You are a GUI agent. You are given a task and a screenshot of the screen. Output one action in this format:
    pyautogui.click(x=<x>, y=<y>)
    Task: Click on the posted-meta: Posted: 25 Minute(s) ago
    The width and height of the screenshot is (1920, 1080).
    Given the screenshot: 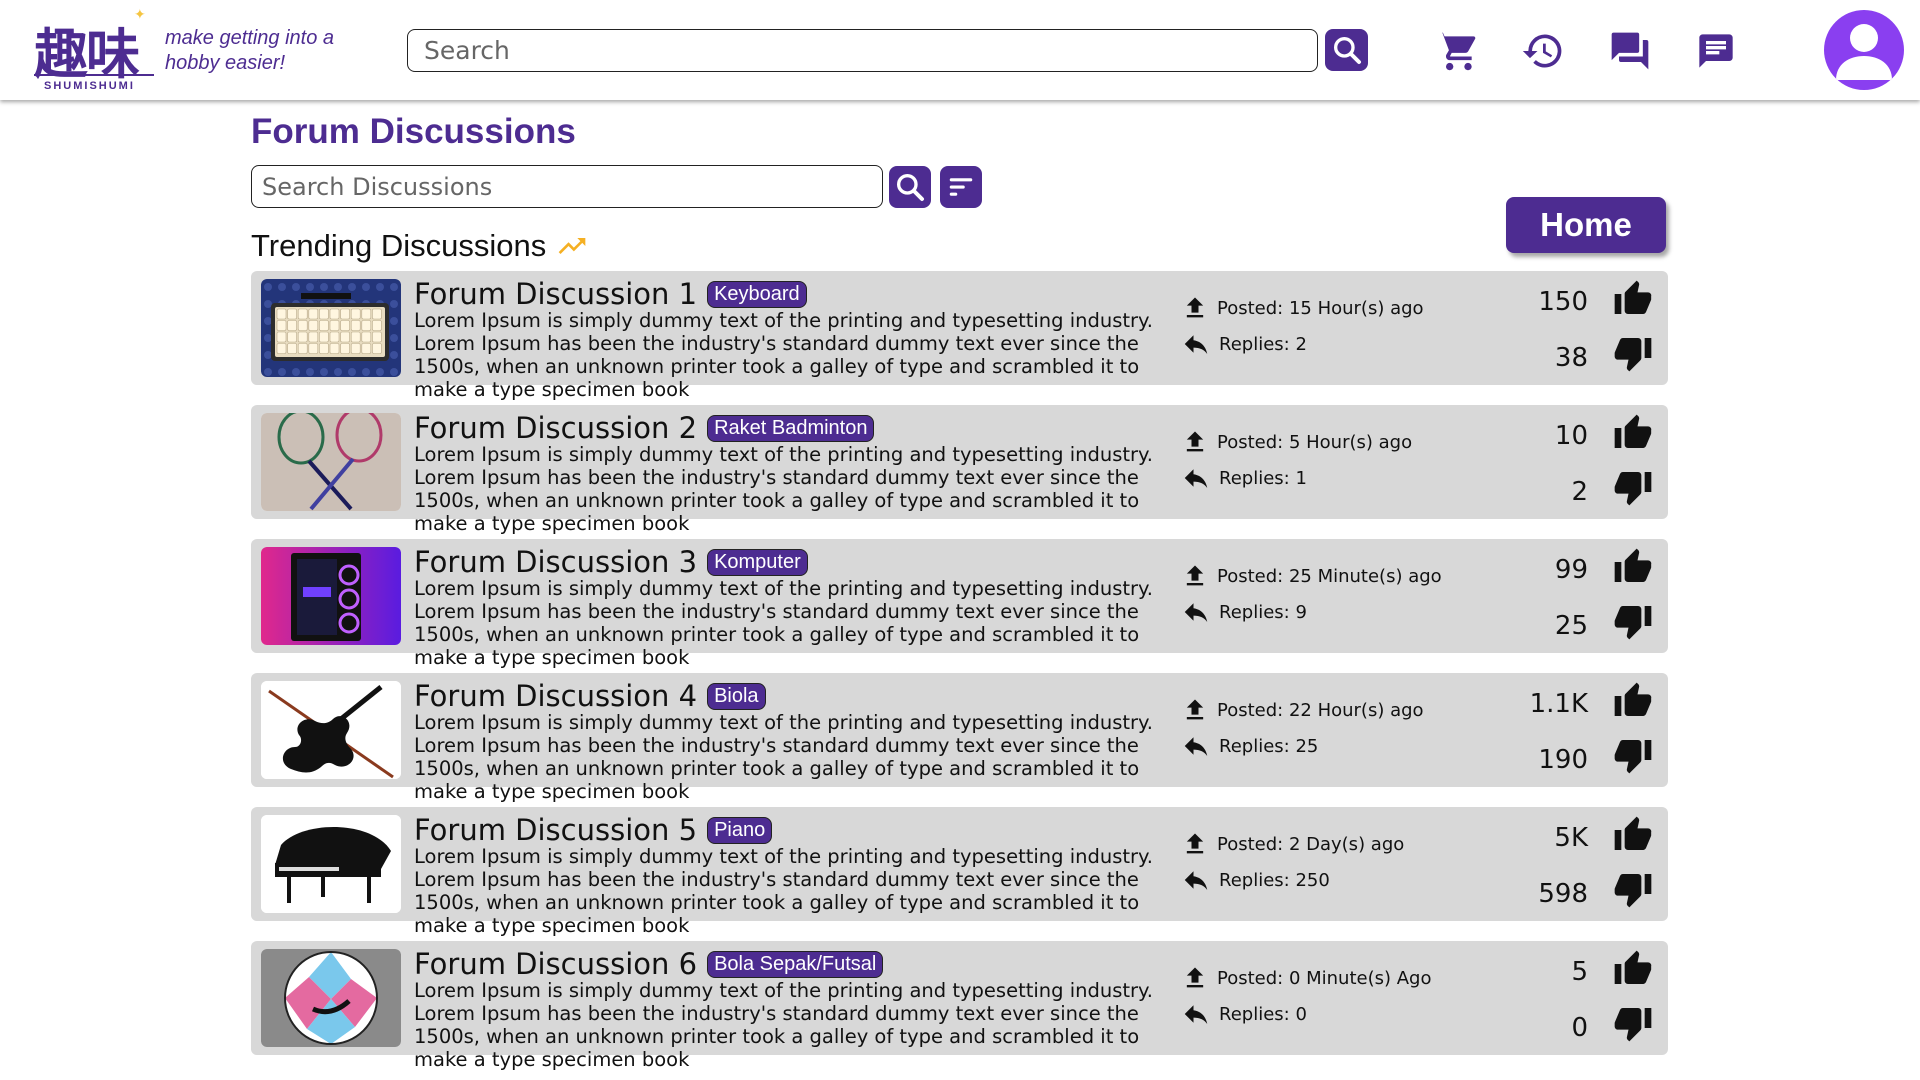 What is the action you would take?
    pyautogui.click(x=1311, y=576)
    